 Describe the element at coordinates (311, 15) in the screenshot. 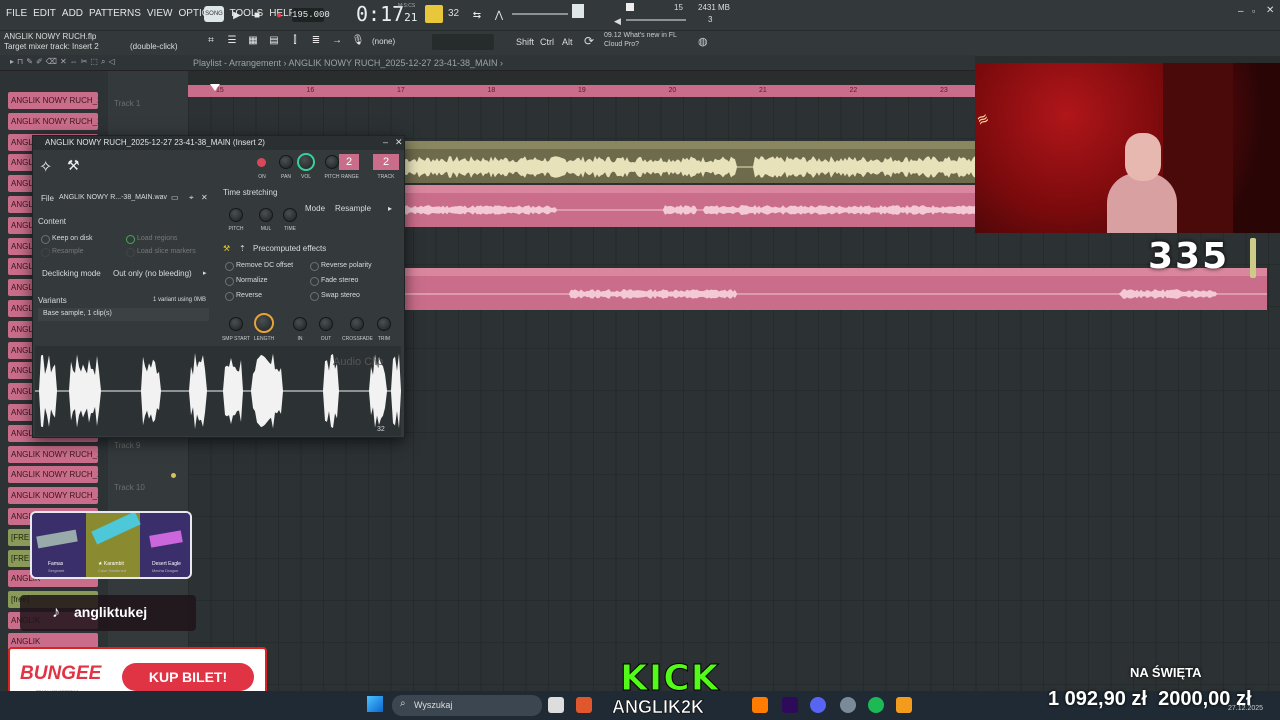

I see `tempo-display: 195.000` at that location.